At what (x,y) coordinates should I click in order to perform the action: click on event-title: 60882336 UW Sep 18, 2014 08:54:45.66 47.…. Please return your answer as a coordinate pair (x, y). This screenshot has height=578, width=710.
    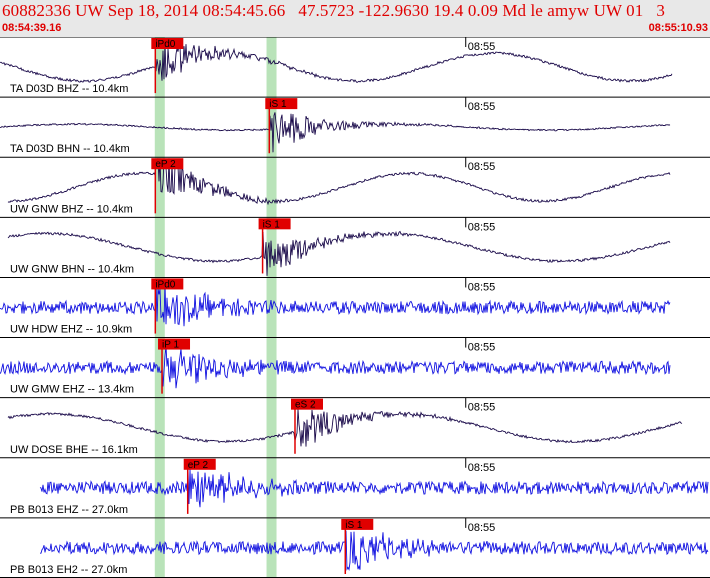
    Looking at the image, I should click on (334, 10).